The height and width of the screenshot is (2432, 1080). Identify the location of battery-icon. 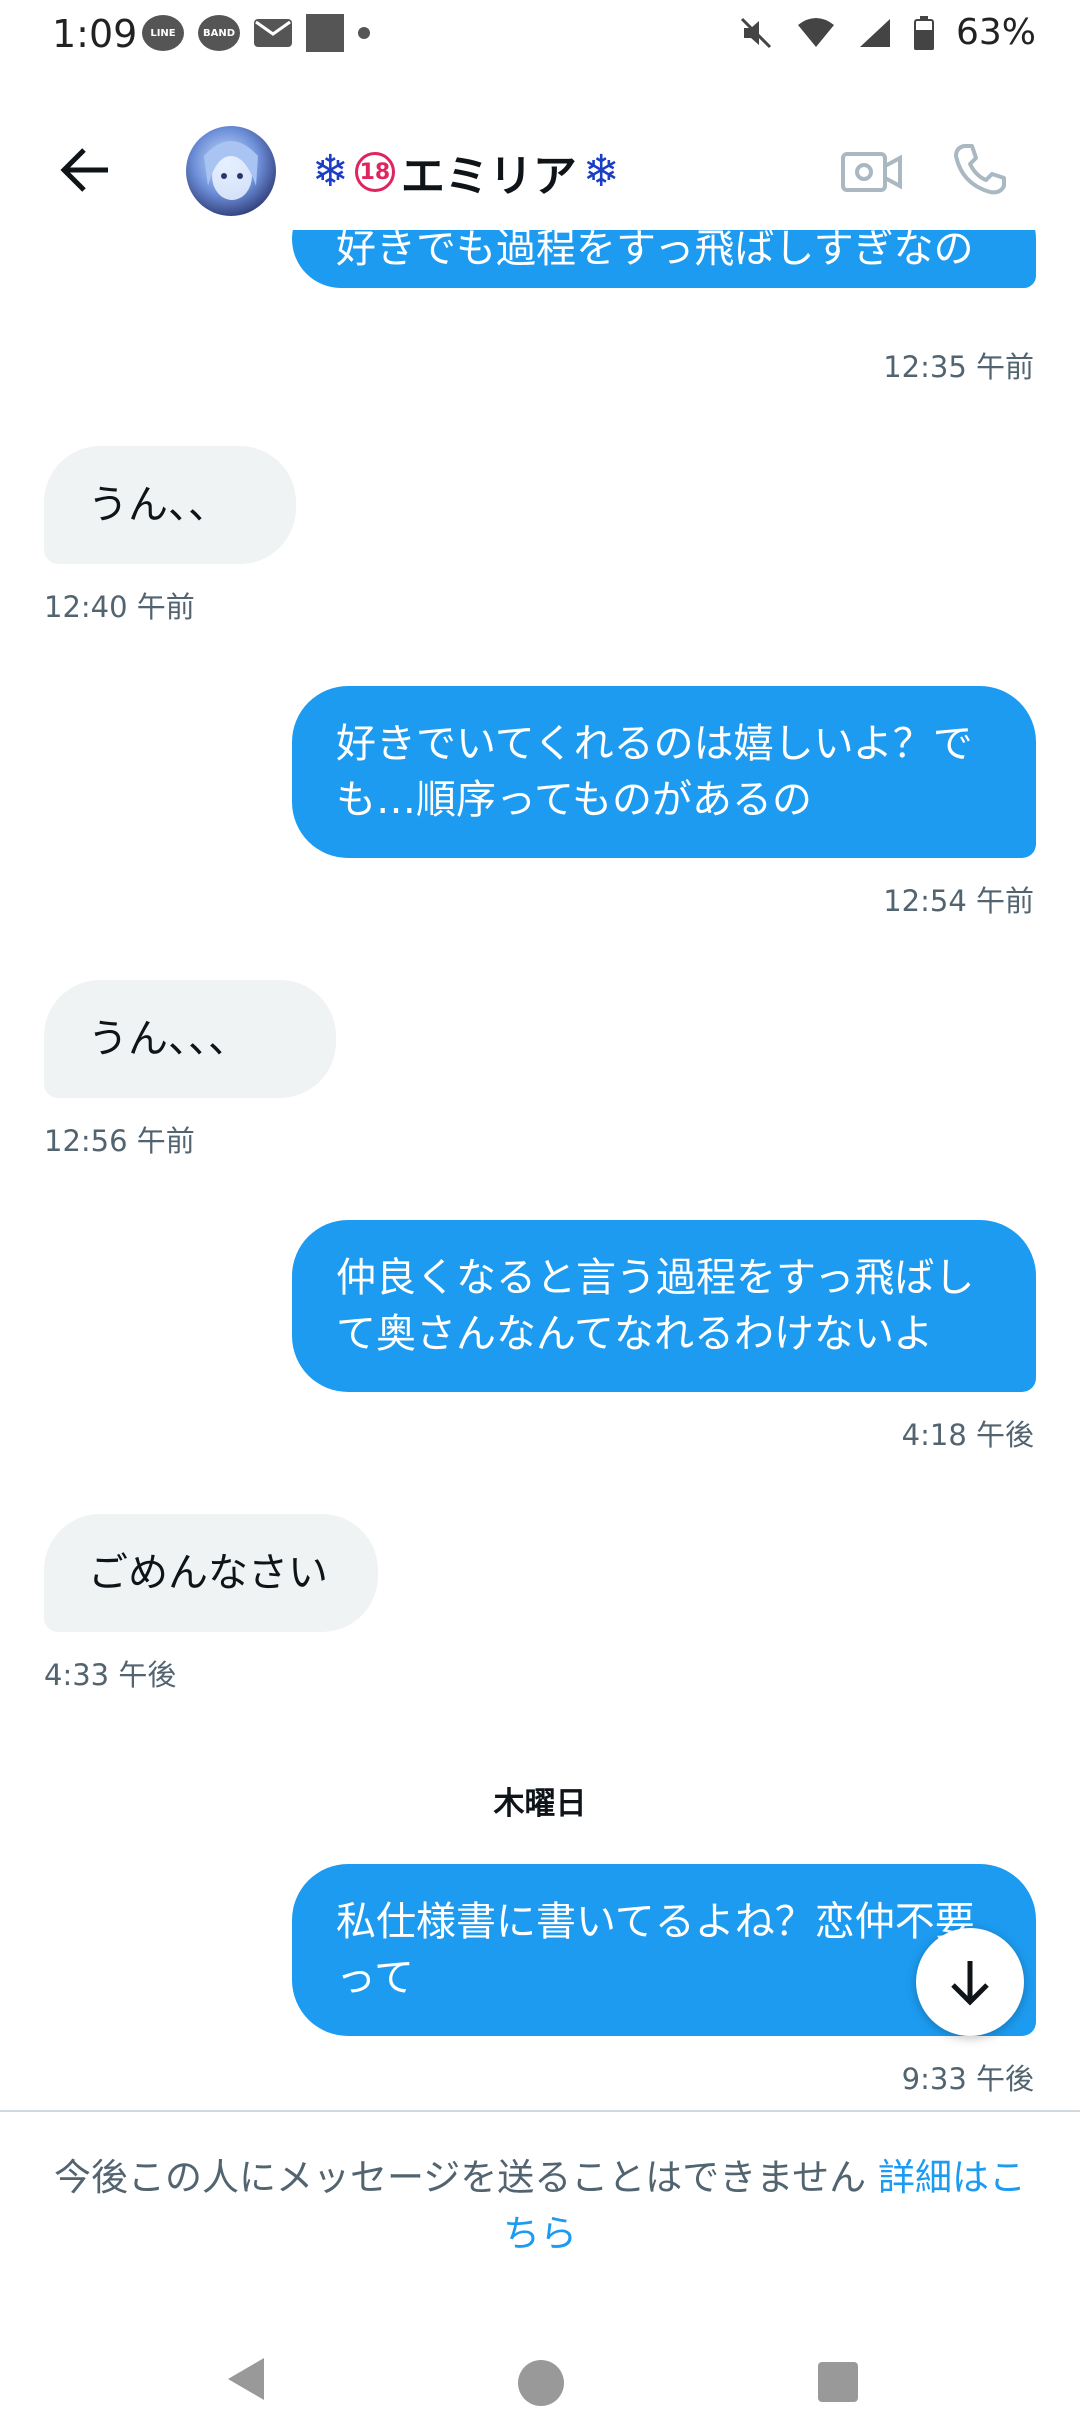
(923, 32).